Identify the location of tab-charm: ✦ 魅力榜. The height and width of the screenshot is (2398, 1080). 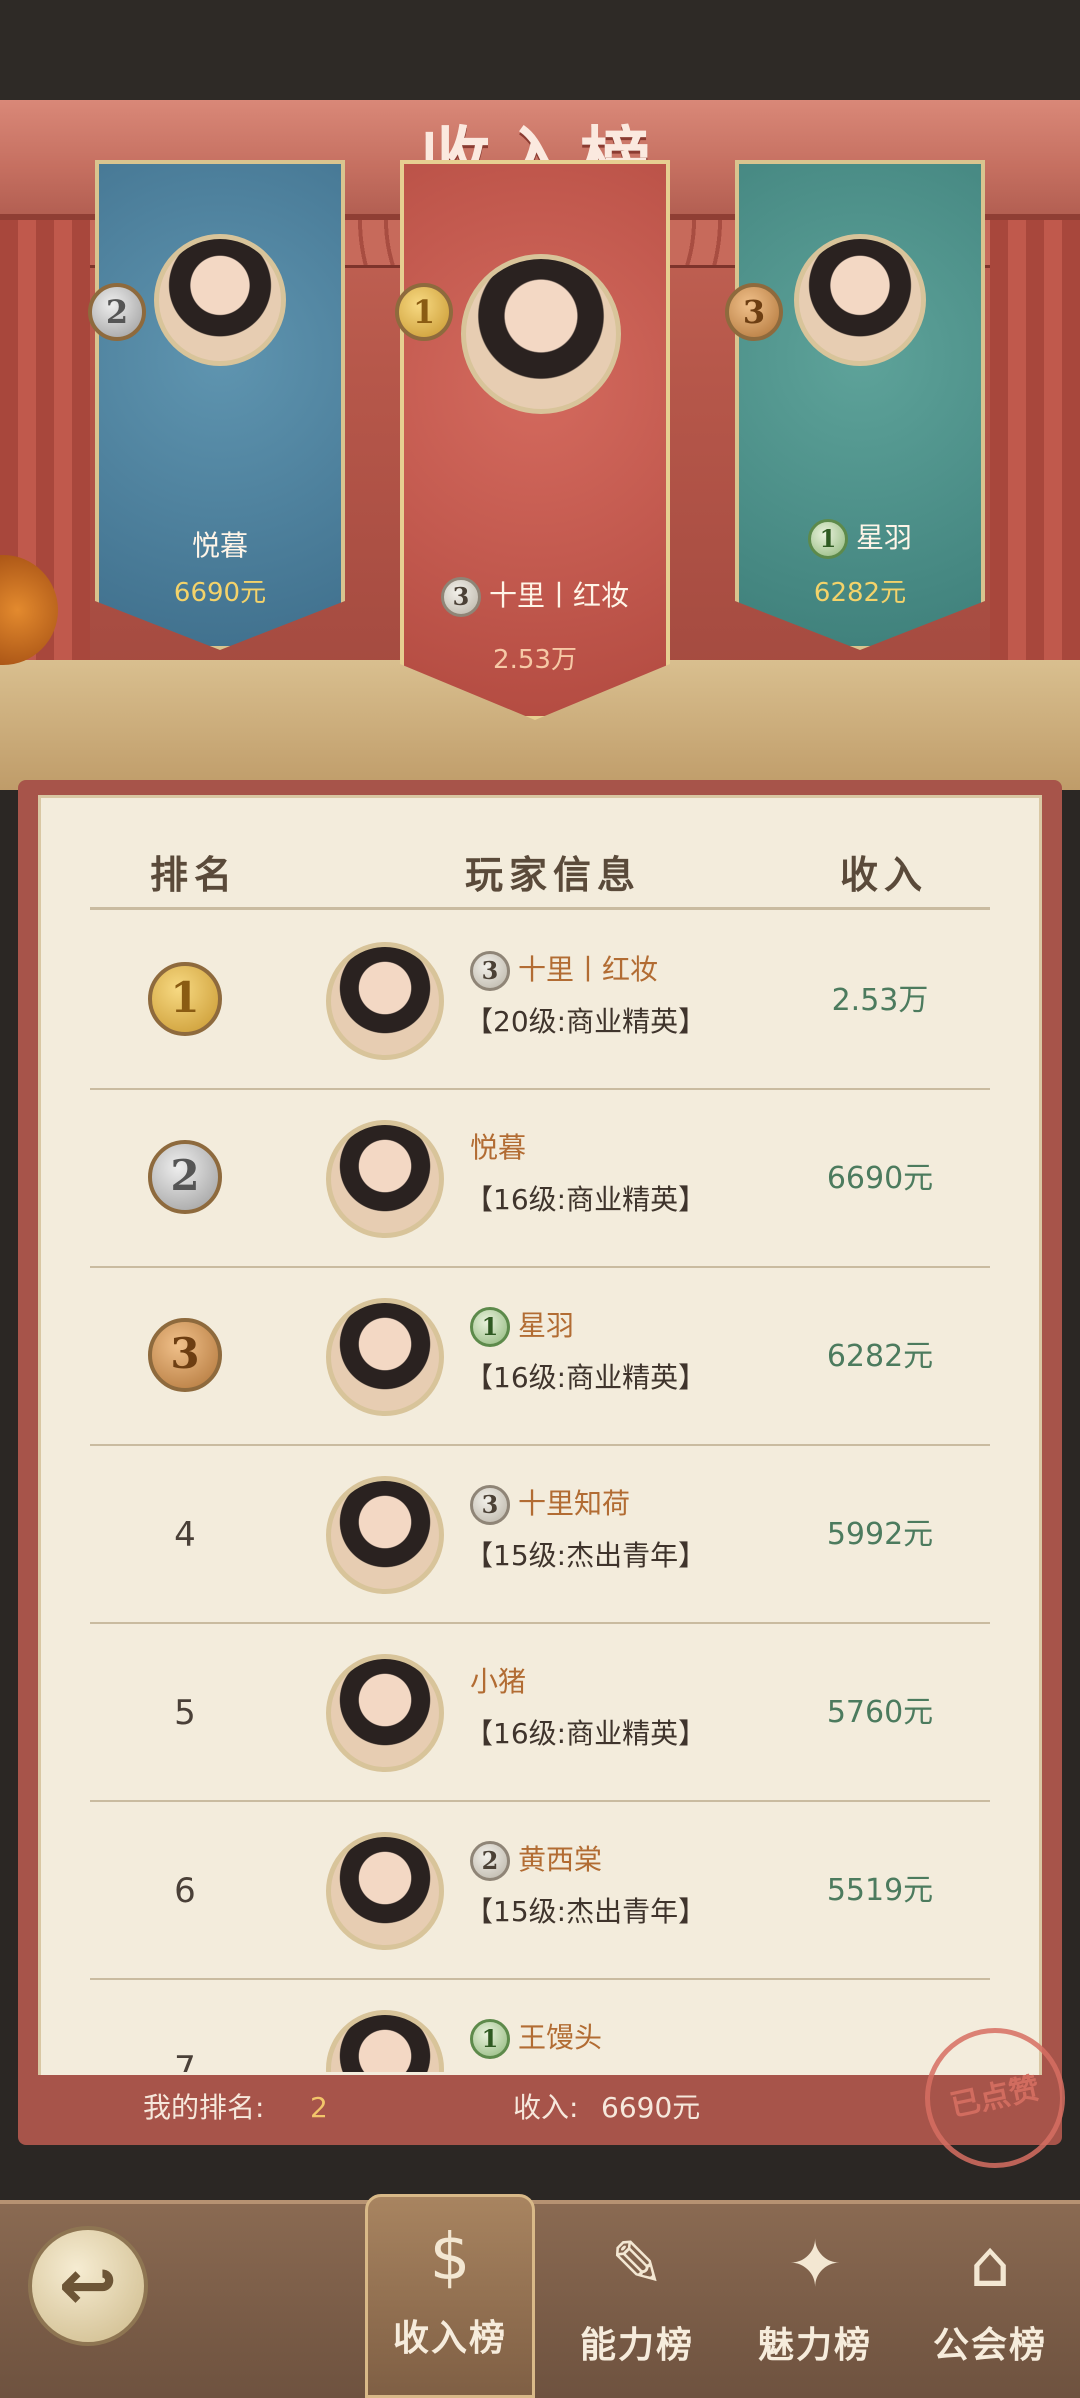
(815, 2301).